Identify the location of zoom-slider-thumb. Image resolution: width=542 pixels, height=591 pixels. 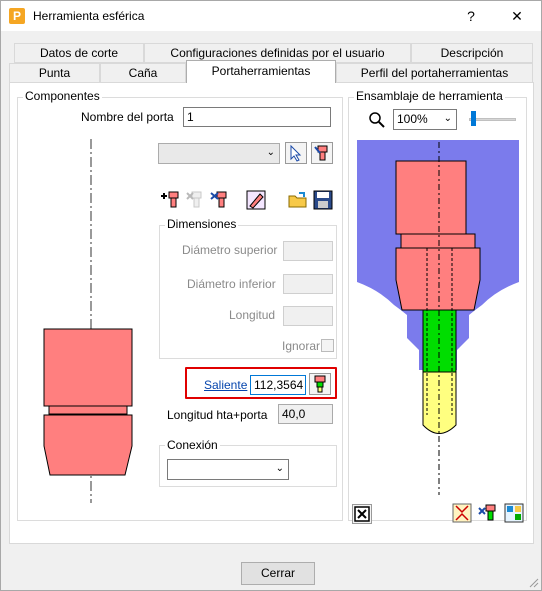
(474, 118).